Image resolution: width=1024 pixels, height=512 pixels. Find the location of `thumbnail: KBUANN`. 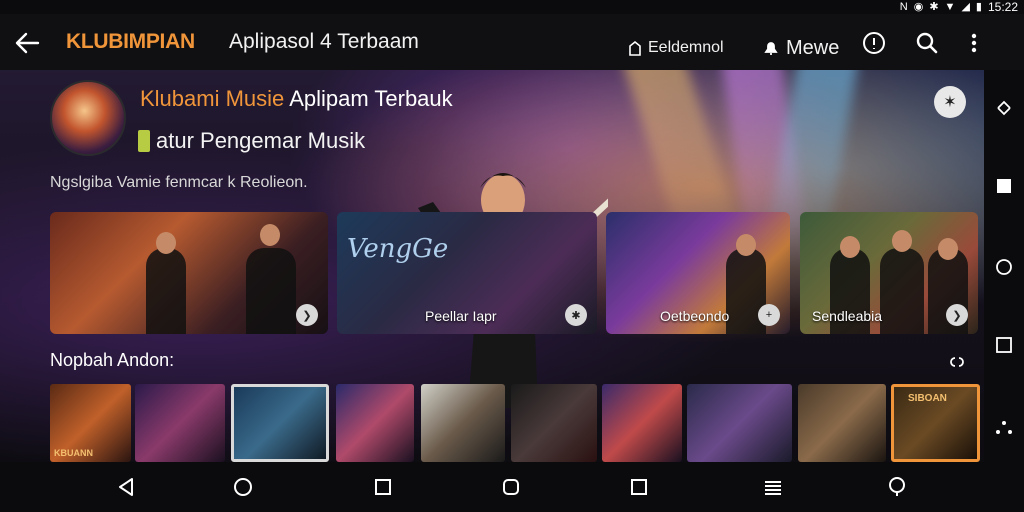

thumbnail: KBUANN is located at coordinates (90, 423).